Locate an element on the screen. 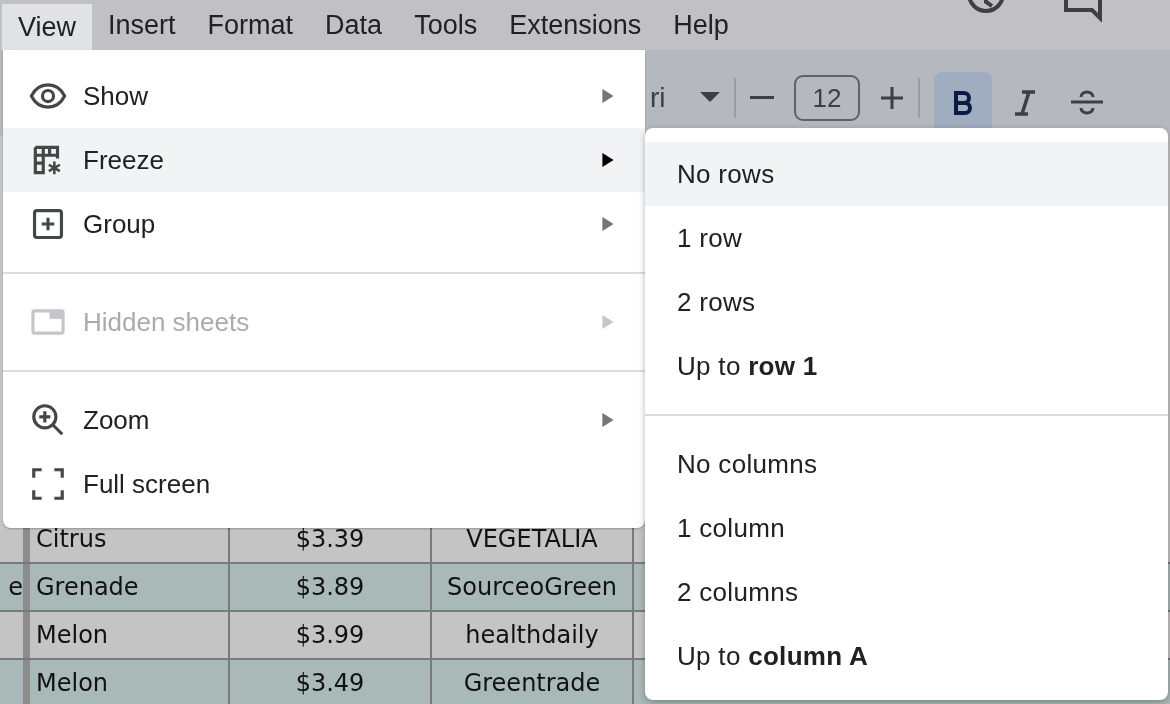 This screenshot has height=704, width=1170. menu-item: Full screen is located at coordinates (324, 484).